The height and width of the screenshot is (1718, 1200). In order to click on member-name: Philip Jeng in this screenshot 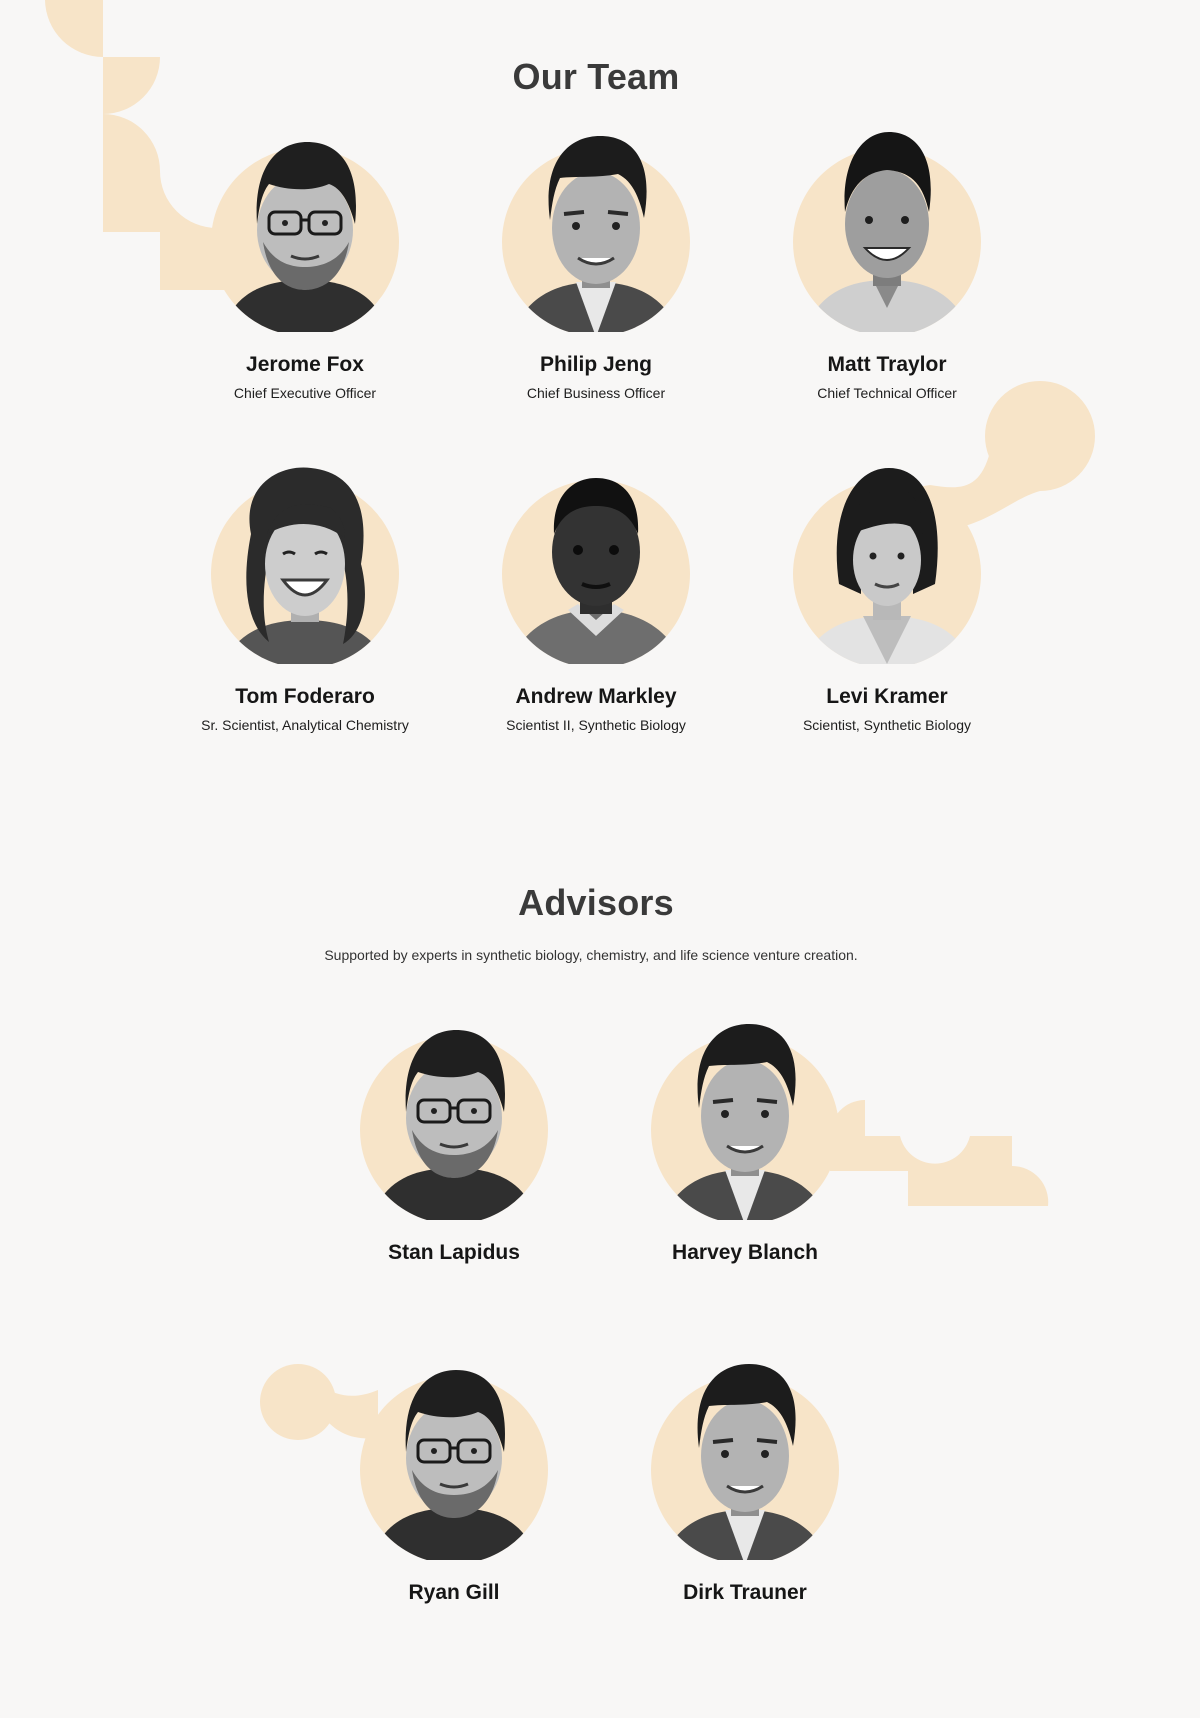, I will do `click(595, 364)`.